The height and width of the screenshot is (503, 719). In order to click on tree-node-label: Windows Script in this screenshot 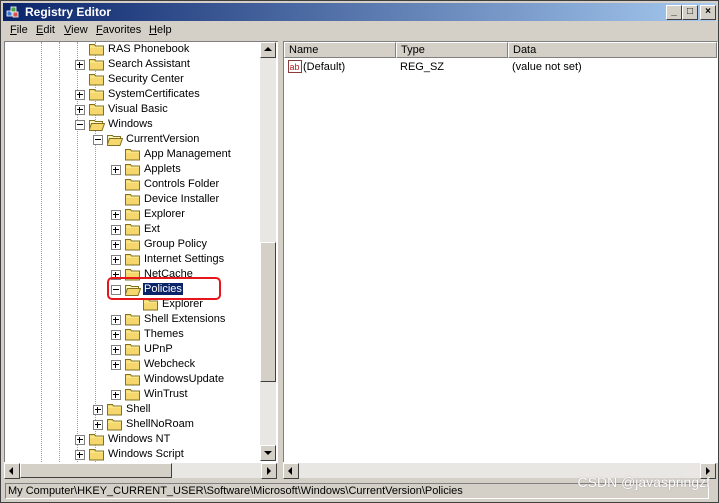, I will do `click(146, 454)`.